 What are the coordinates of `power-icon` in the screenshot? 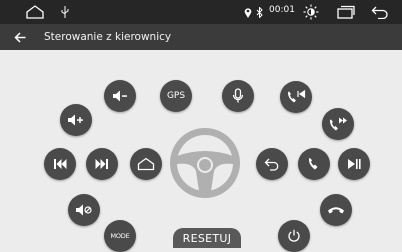 It's located at (294, 235).